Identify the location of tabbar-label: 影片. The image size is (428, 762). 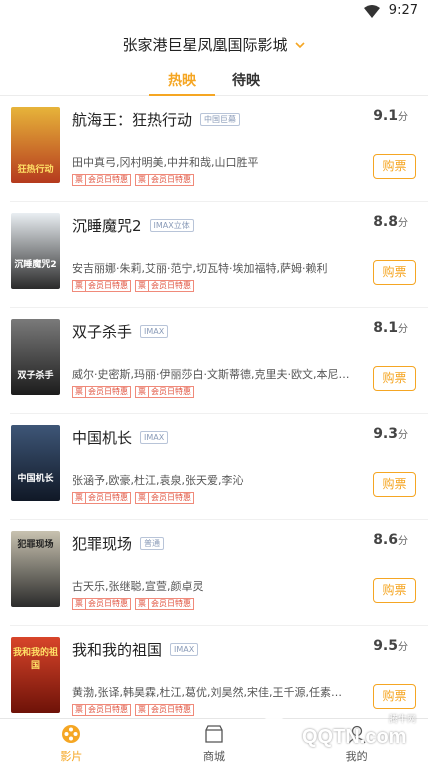
(71, 756).